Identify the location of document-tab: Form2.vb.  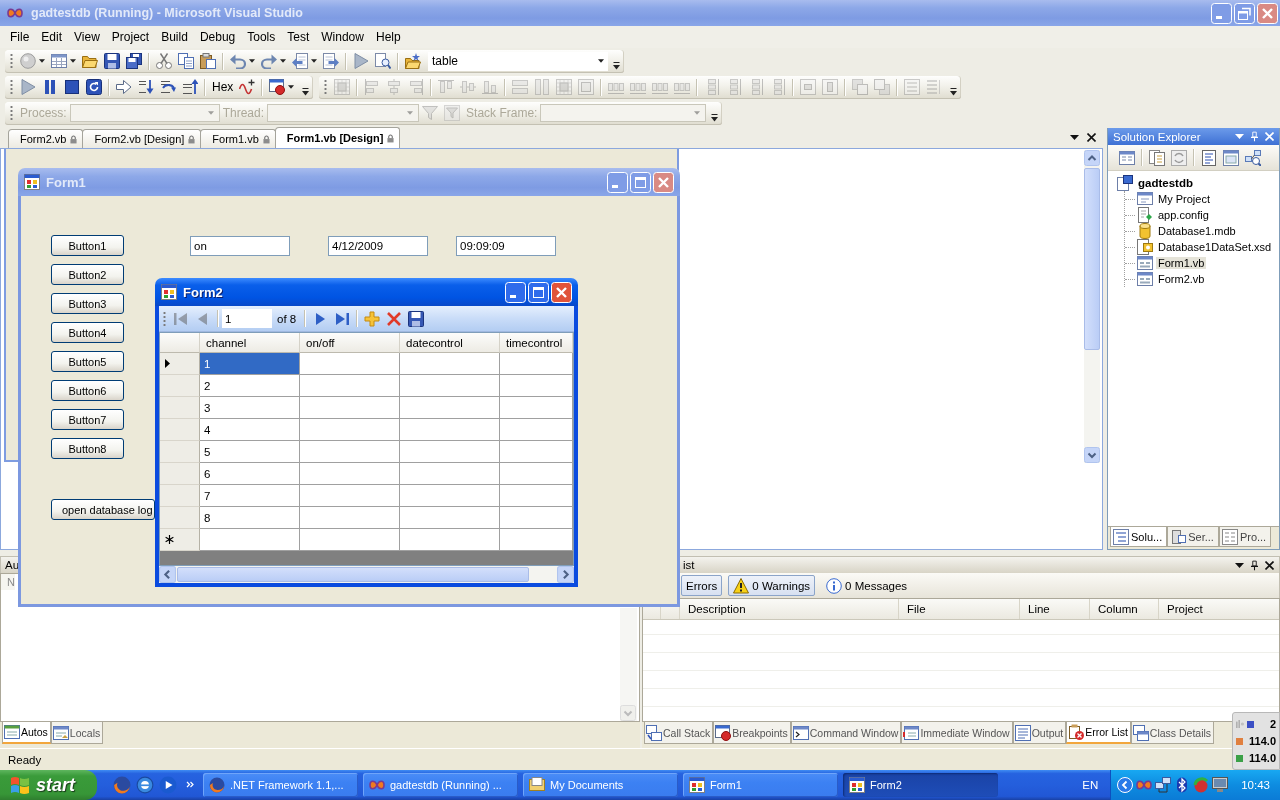
(46, 138).